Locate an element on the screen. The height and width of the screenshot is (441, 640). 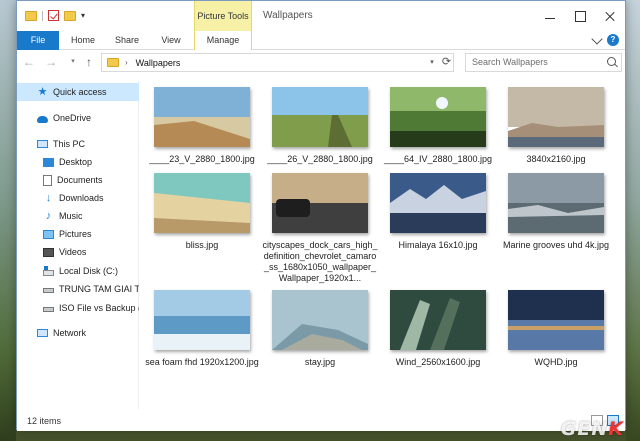
desktop-icon is located at coordinates (48, 162).